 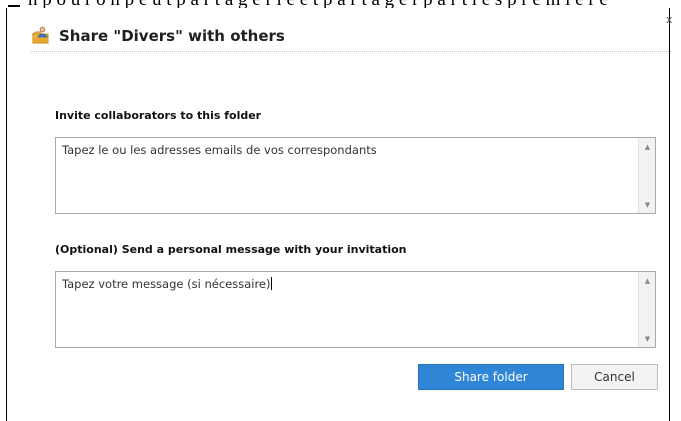 I want to click on message-scrollbar: ▲ ▼, so click(x=646, y=309).